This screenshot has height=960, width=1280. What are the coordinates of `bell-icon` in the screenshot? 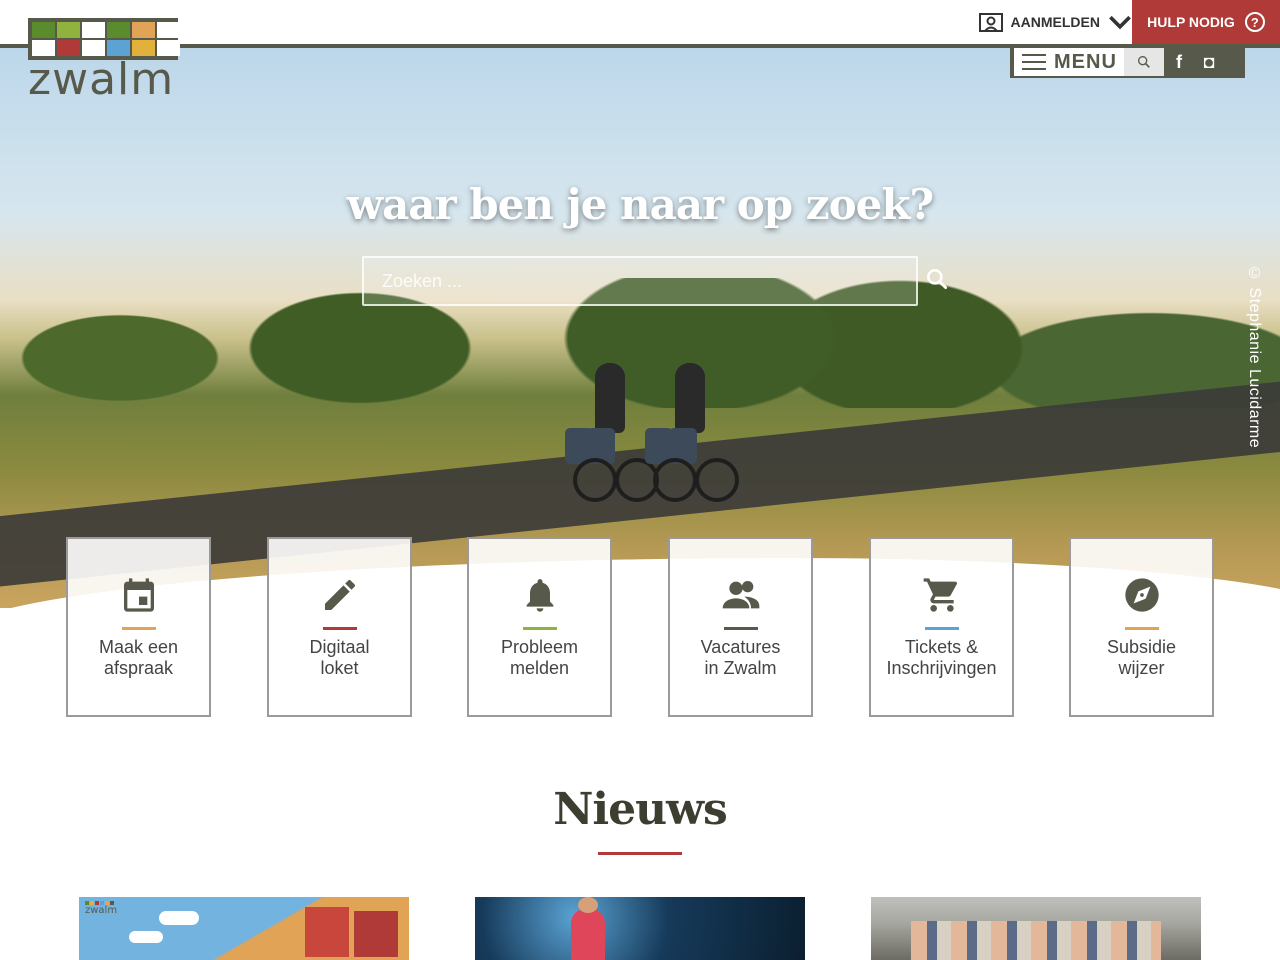 It's located at (539, 595).